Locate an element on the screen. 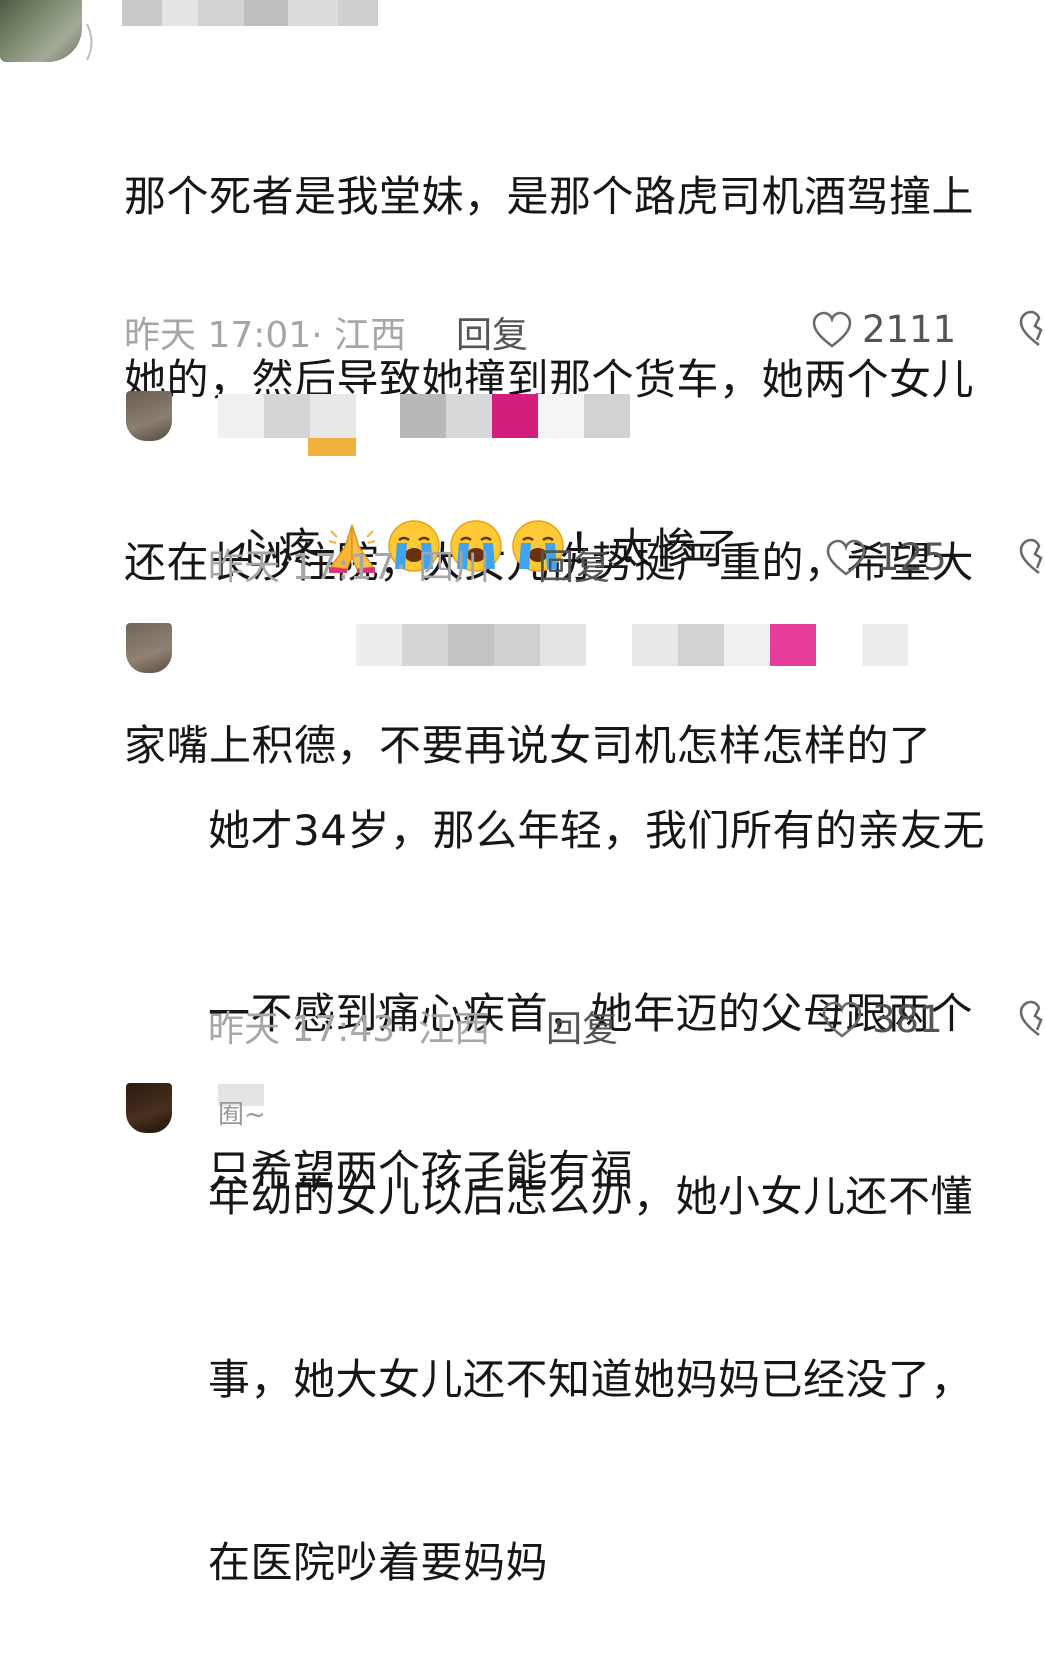 The image size is (1045, 1654). comment-time-location: 昨天 17:17· 四川 is located at coordinates (349, 567).